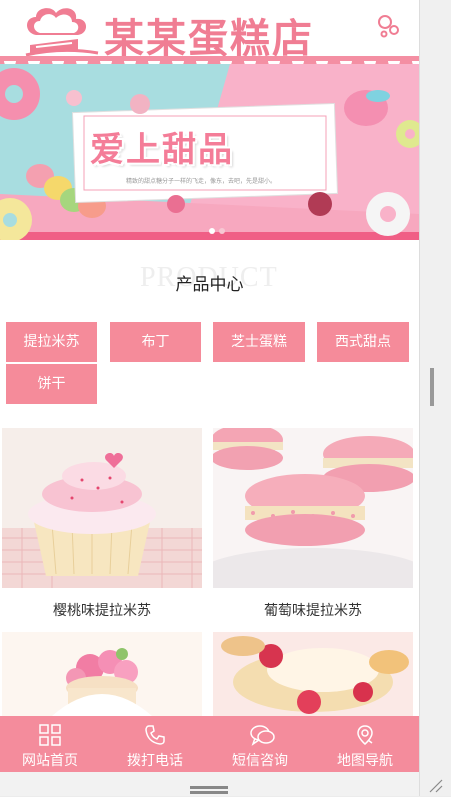 This screenshot has width=451, height=797. I want to click on site-header: 某某蛋糕店, so click(209, 33).